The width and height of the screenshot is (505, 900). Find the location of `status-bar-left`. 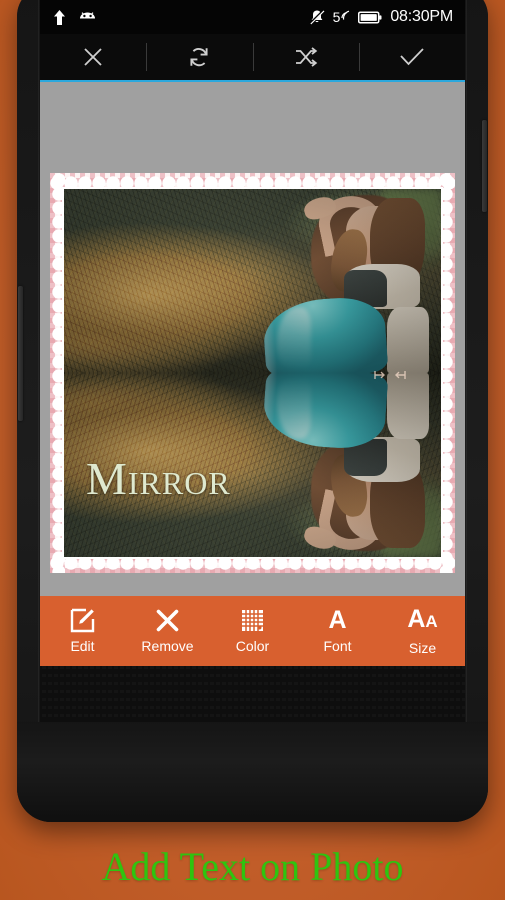

status-bar-left is located at coordinates (74, 17).